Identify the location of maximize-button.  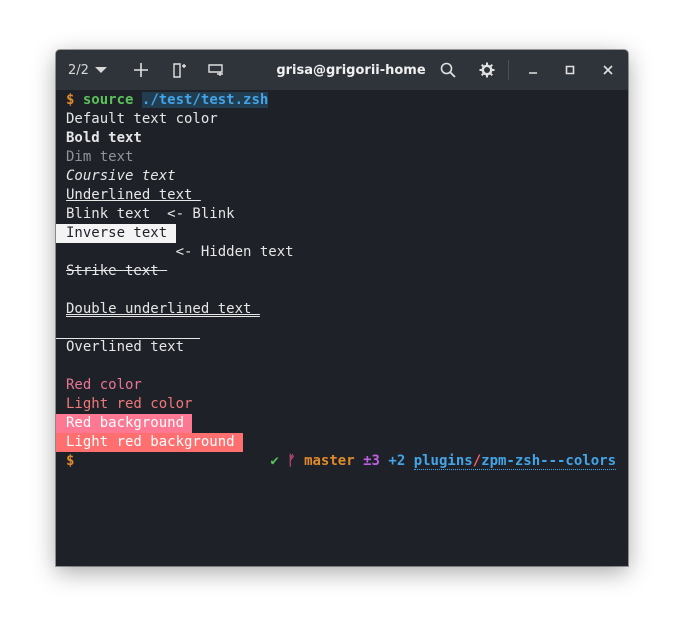
(570, 70).